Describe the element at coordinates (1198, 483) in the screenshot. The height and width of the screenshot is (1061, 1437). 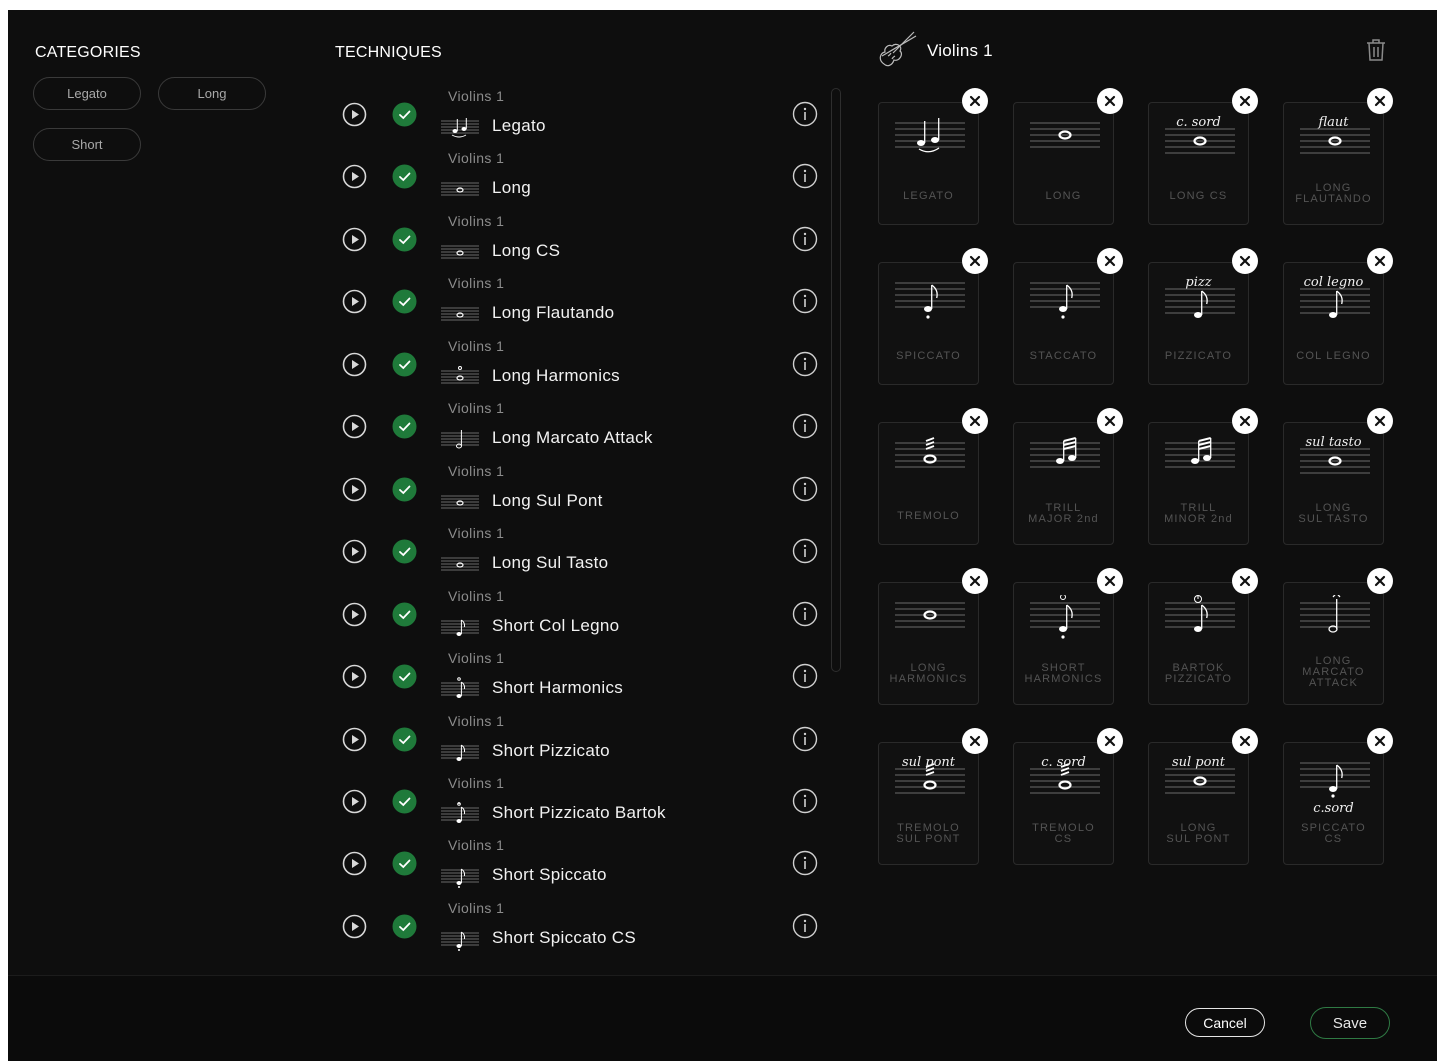
I see `technique-card: TRILL MINOR 2nd` at that location.